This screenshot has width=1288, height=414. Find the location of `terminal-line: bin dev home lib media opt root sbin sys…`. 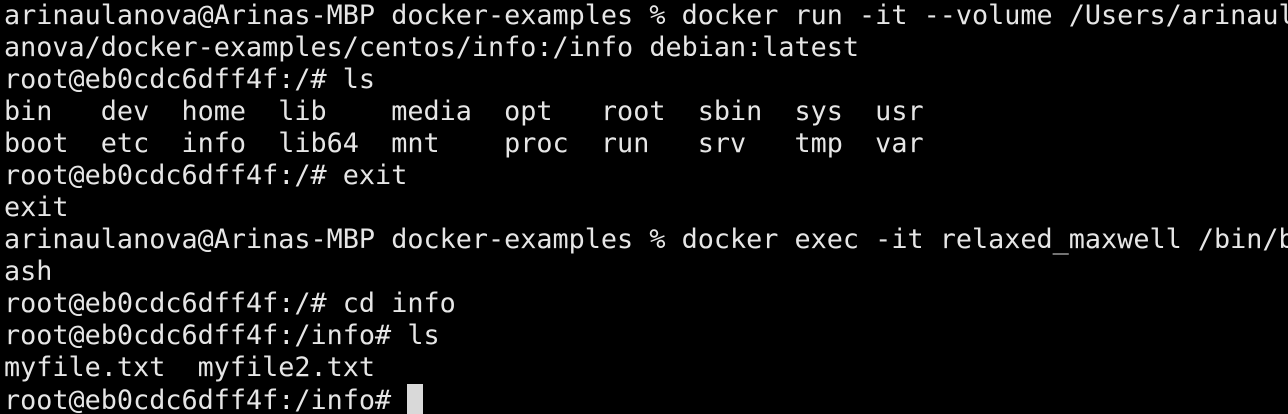

terminal-line: bin dev home lib media opt root sbin sys… is located at coordinates (464, 111).